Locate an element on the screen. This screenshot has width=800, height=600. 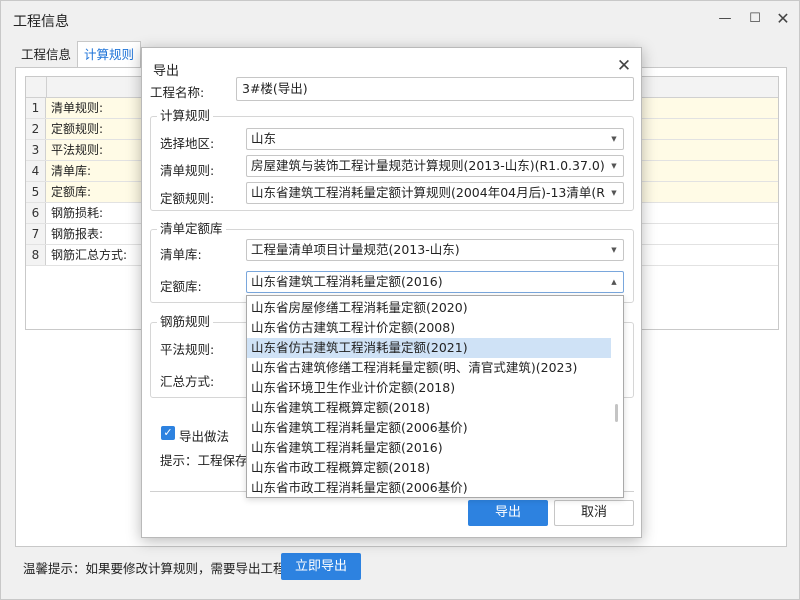
dropdown-option: 山东省市政工程消耗量定额(2006基价) is located at coordinates (429, 487).